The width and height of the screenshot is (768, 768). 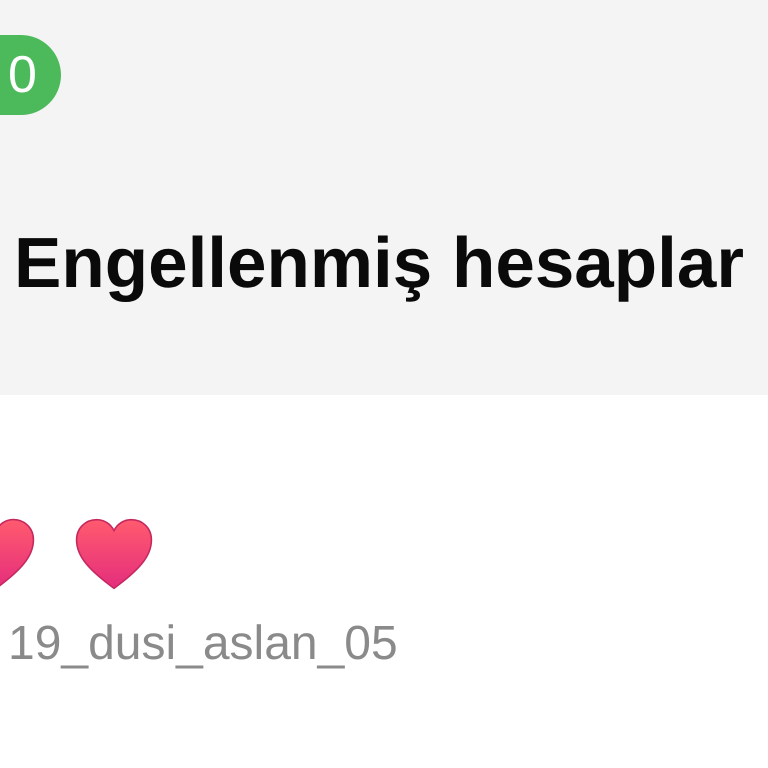 I want to click on count-badge: 0, so click(x=30, y=75).